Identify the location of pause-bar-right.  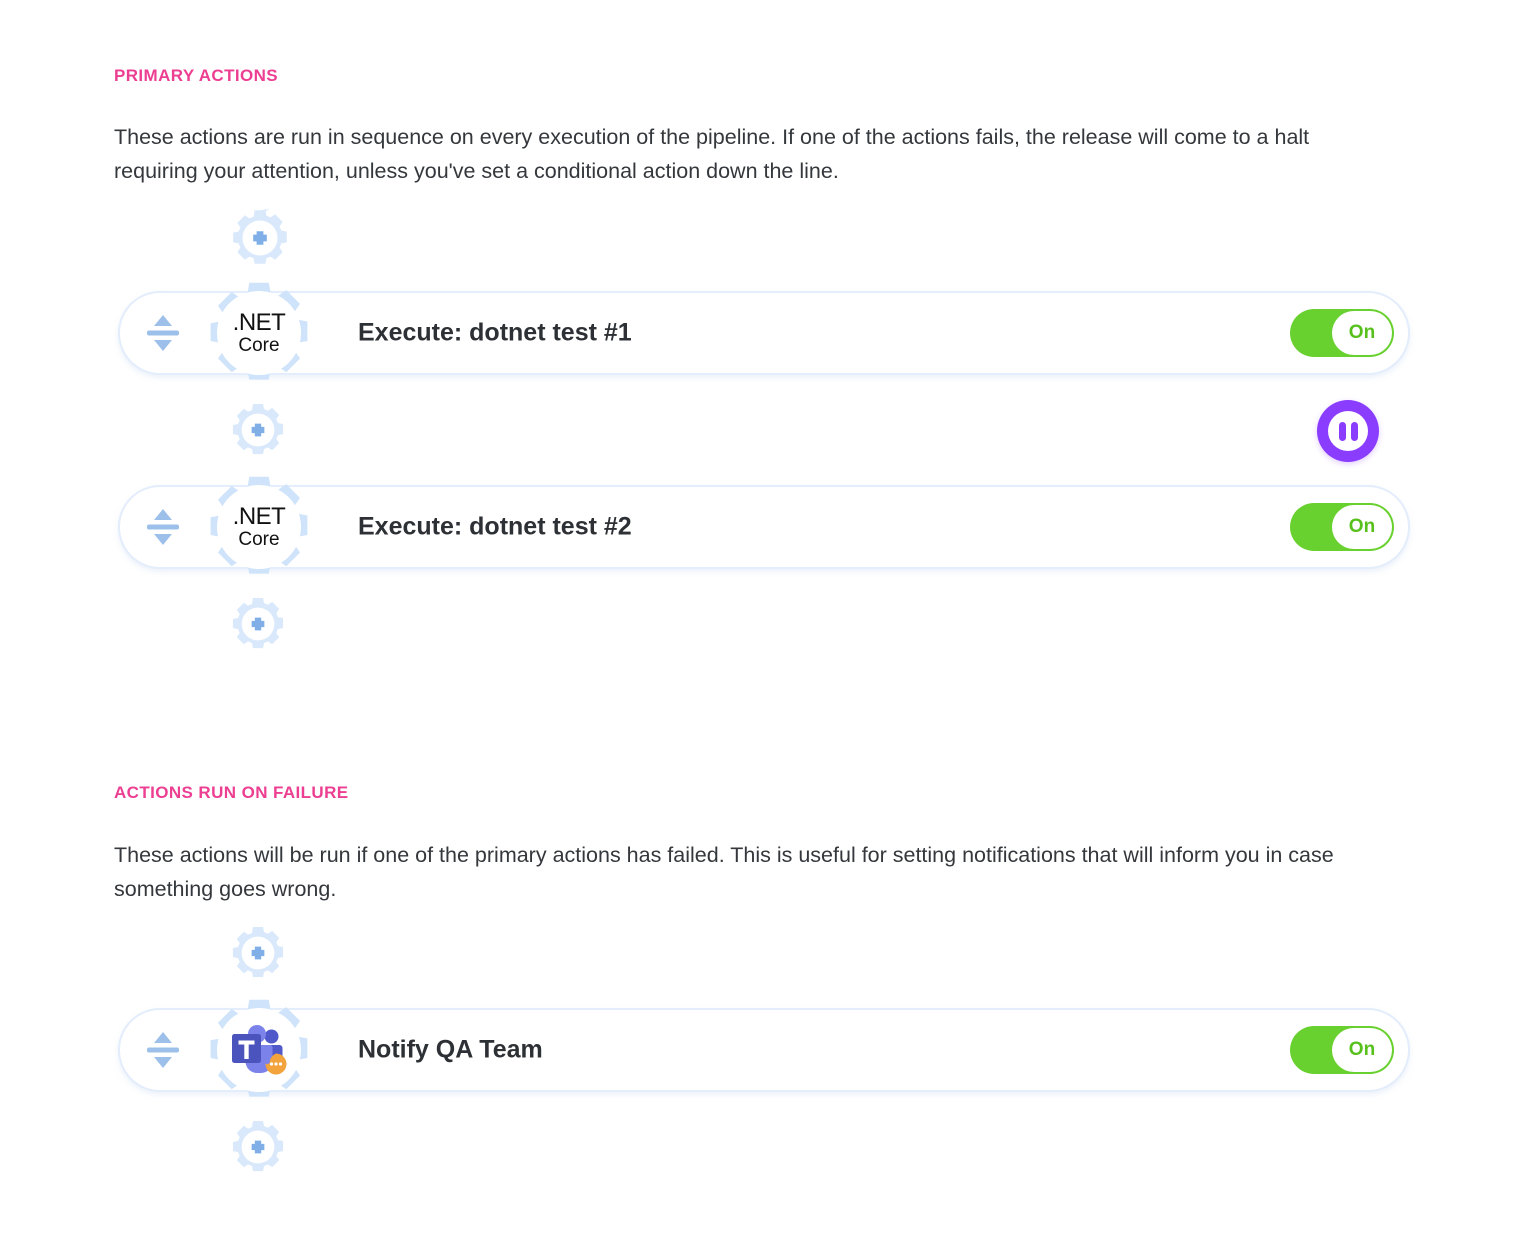
(1354, 431).